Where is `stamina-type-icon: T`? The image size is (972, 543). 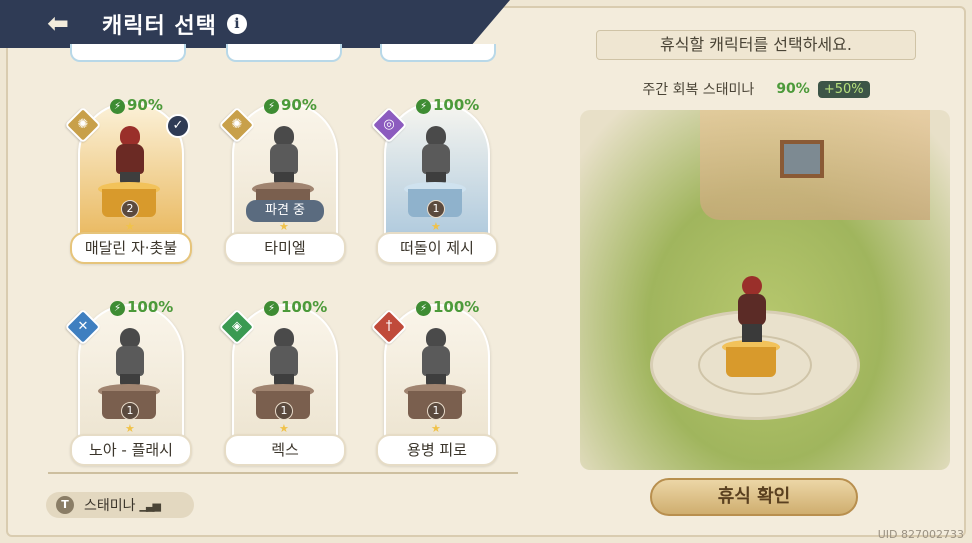 stamina-type-icon: T is located at coordinates (65, 505).